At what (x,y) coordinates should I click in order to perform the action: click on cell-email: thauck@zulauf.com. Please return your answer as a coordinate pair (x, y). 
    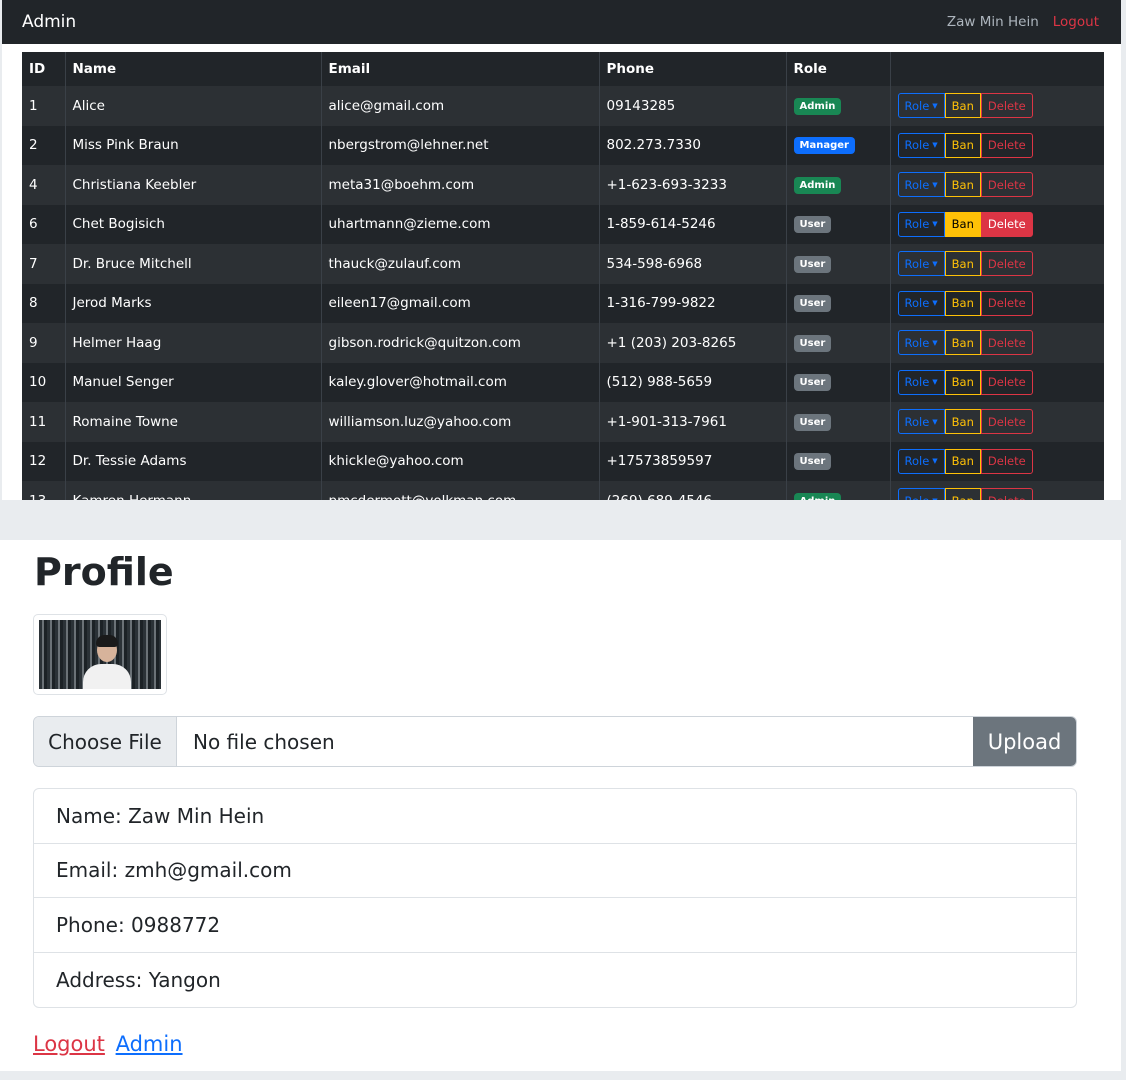
    Looking at the image, I should click on (460, 264).